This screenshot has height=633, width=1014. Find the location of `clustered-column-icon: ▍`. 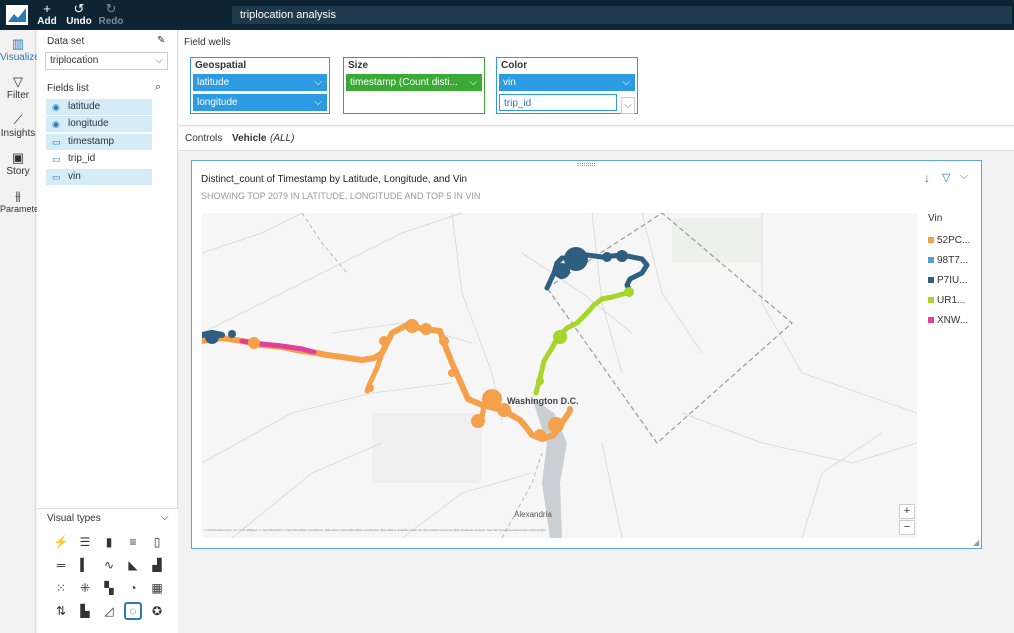

clustered-column-icon: ▍ is located at coordinates (85, 565).